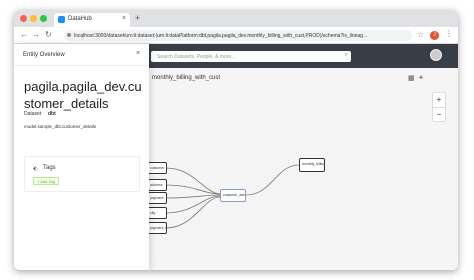 The height and width of the screenshot is (280, 474). I want to click on site-info-icon, so click(69, 35).